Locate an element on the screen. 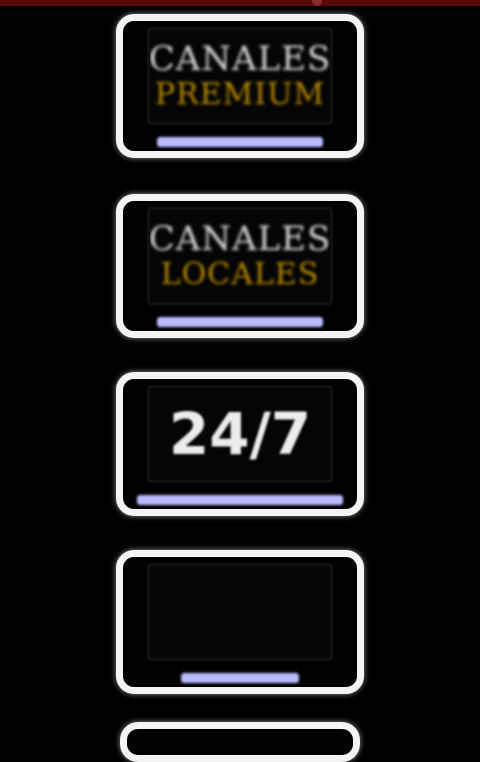  tile-canales-premium: CANALES PREMIUM is located at coordinates (240, 86).